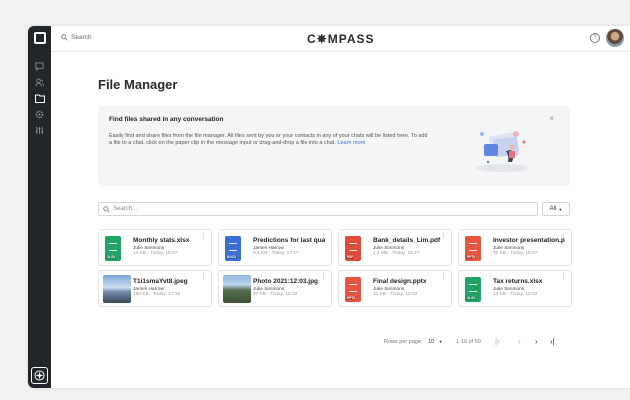 The image size is (630, 400). Describe the element at coordinates (497, 341) in the screenshot. I see `first-page-icon: |‹` at that location.